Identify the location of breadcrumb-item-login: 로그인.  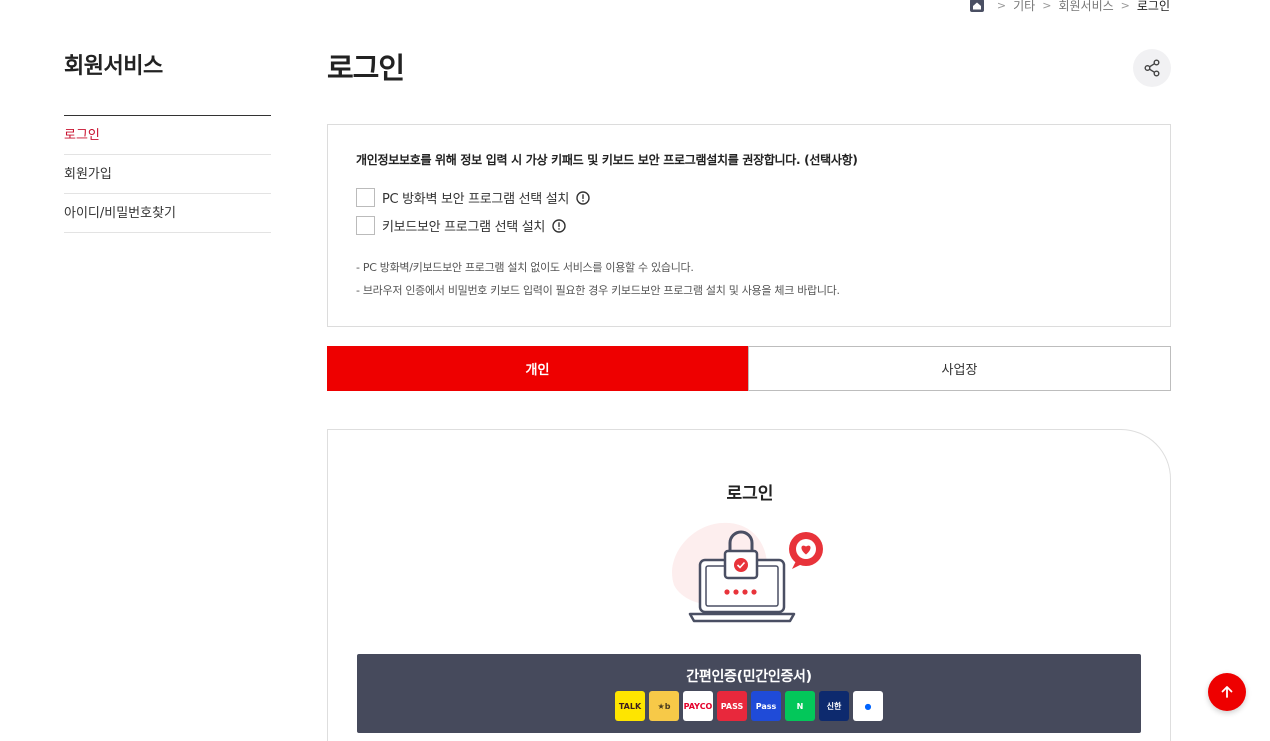
(1153, 6).